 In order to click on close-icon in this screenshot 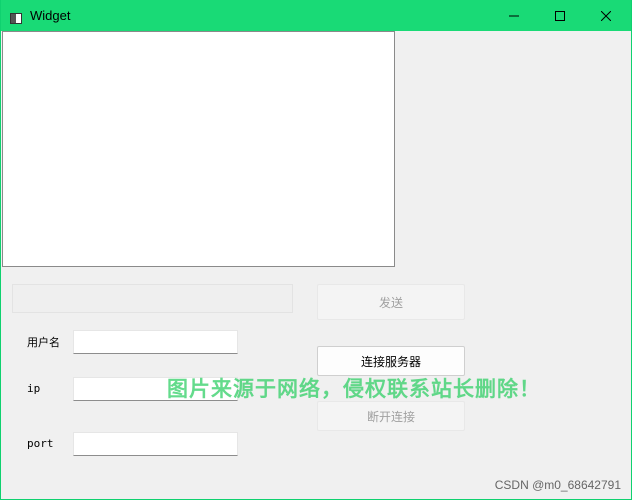, I will do `click(606, 15)`.